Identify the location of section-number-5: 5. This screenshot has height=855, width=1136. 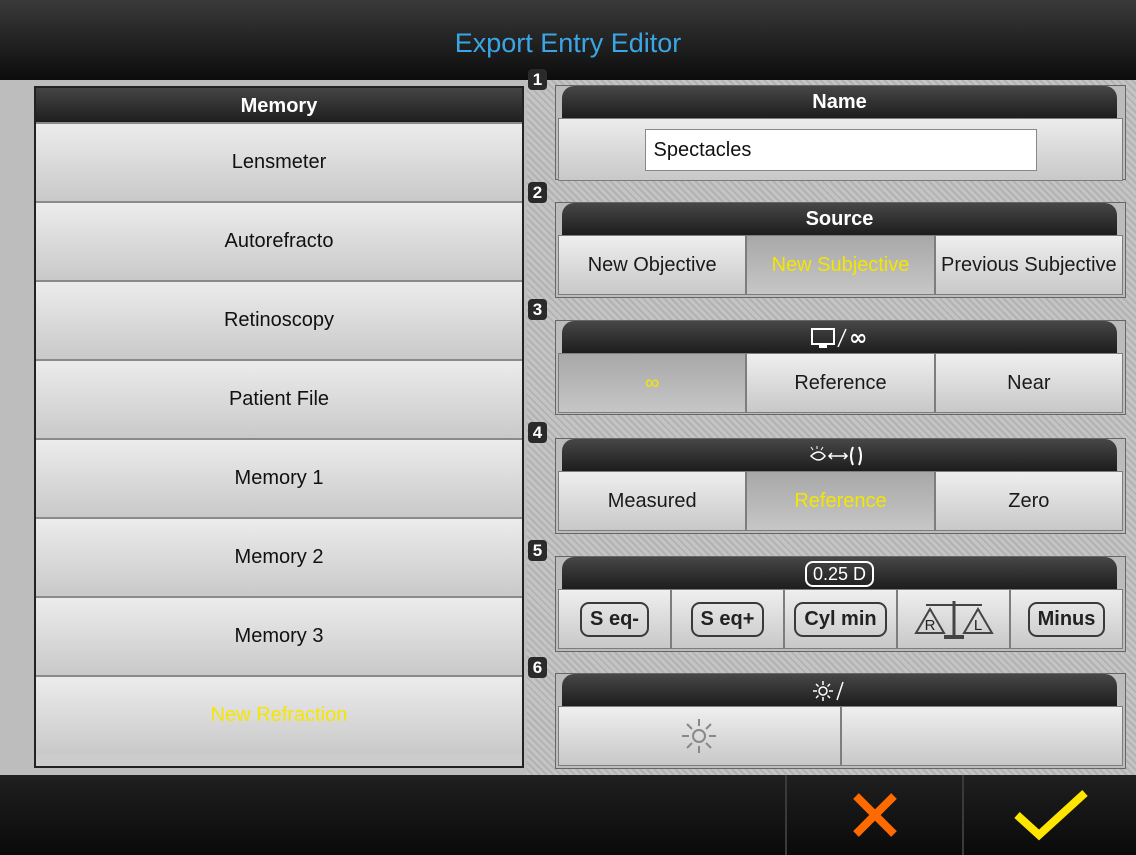
(537, 550).